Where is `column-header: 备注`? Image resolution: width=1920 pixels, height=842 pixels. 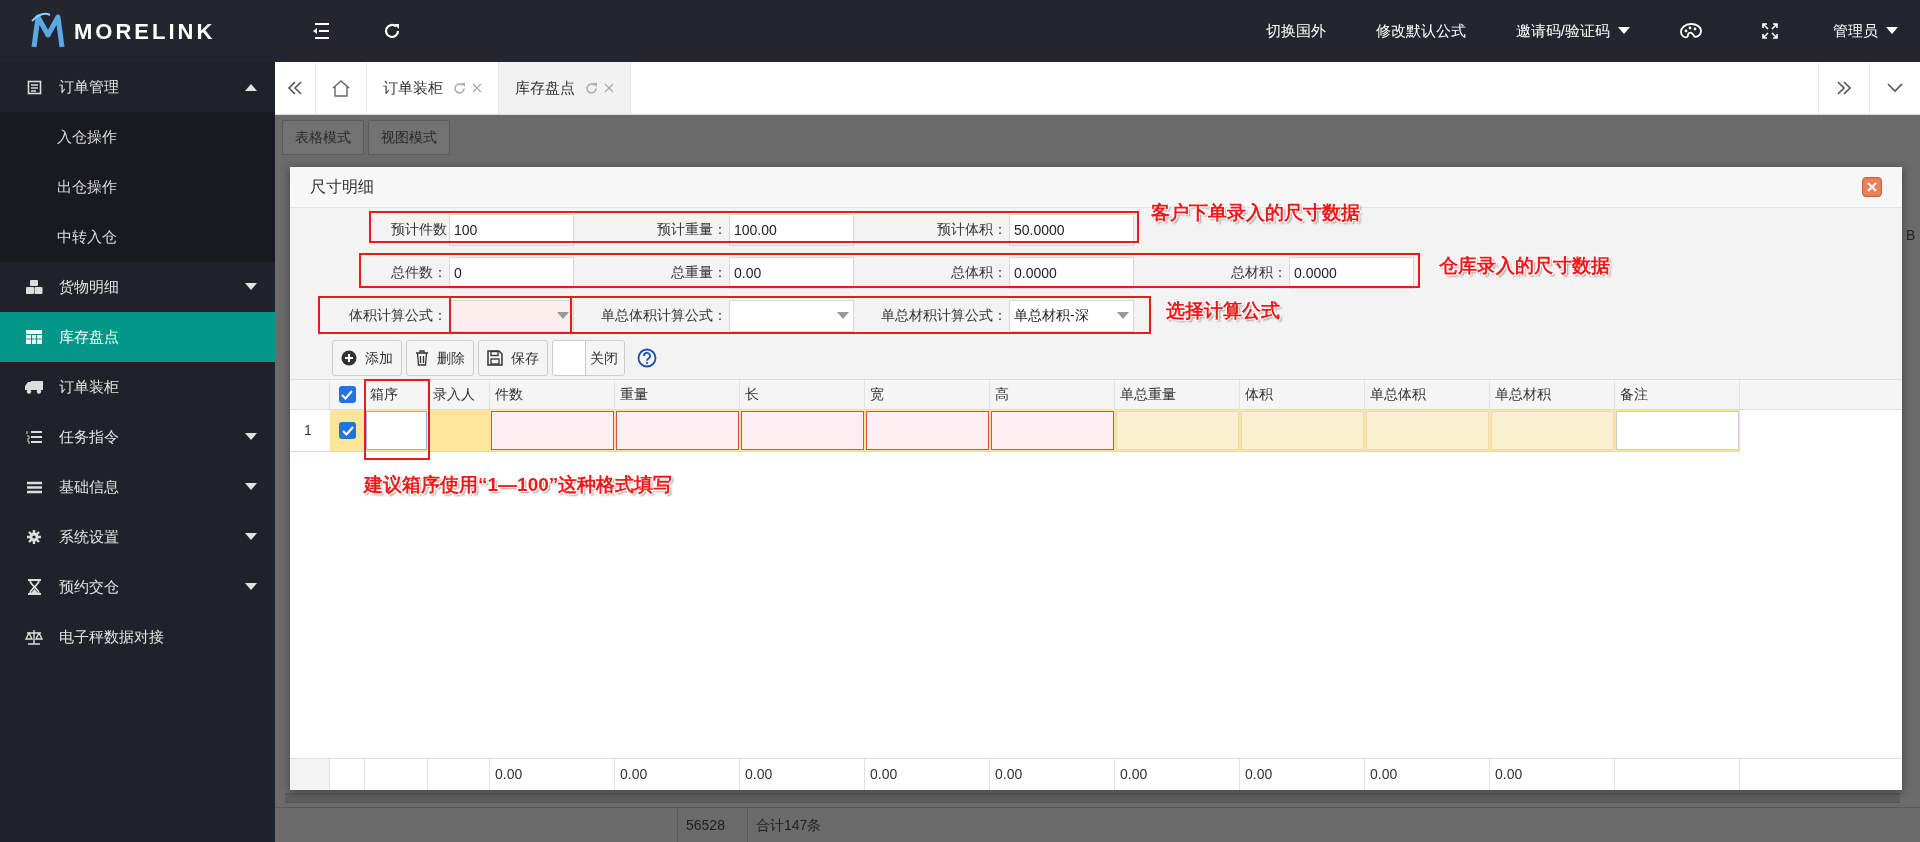 column-header: 备注 is located at coordinates (1677, 394).